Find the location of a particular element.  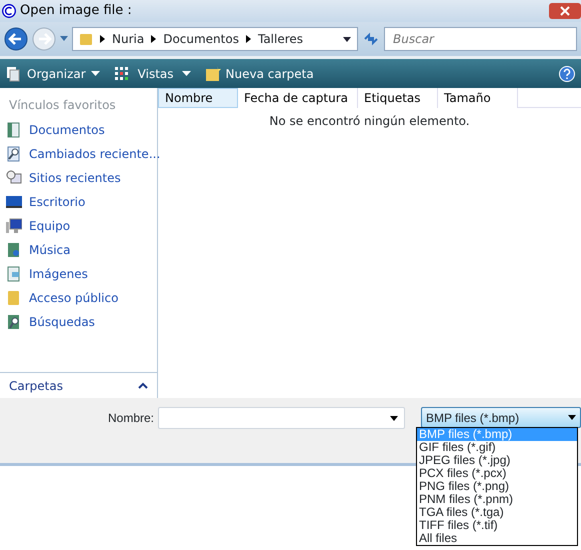

sidebar-item: Acceso público is located at coordinates (78, 298).